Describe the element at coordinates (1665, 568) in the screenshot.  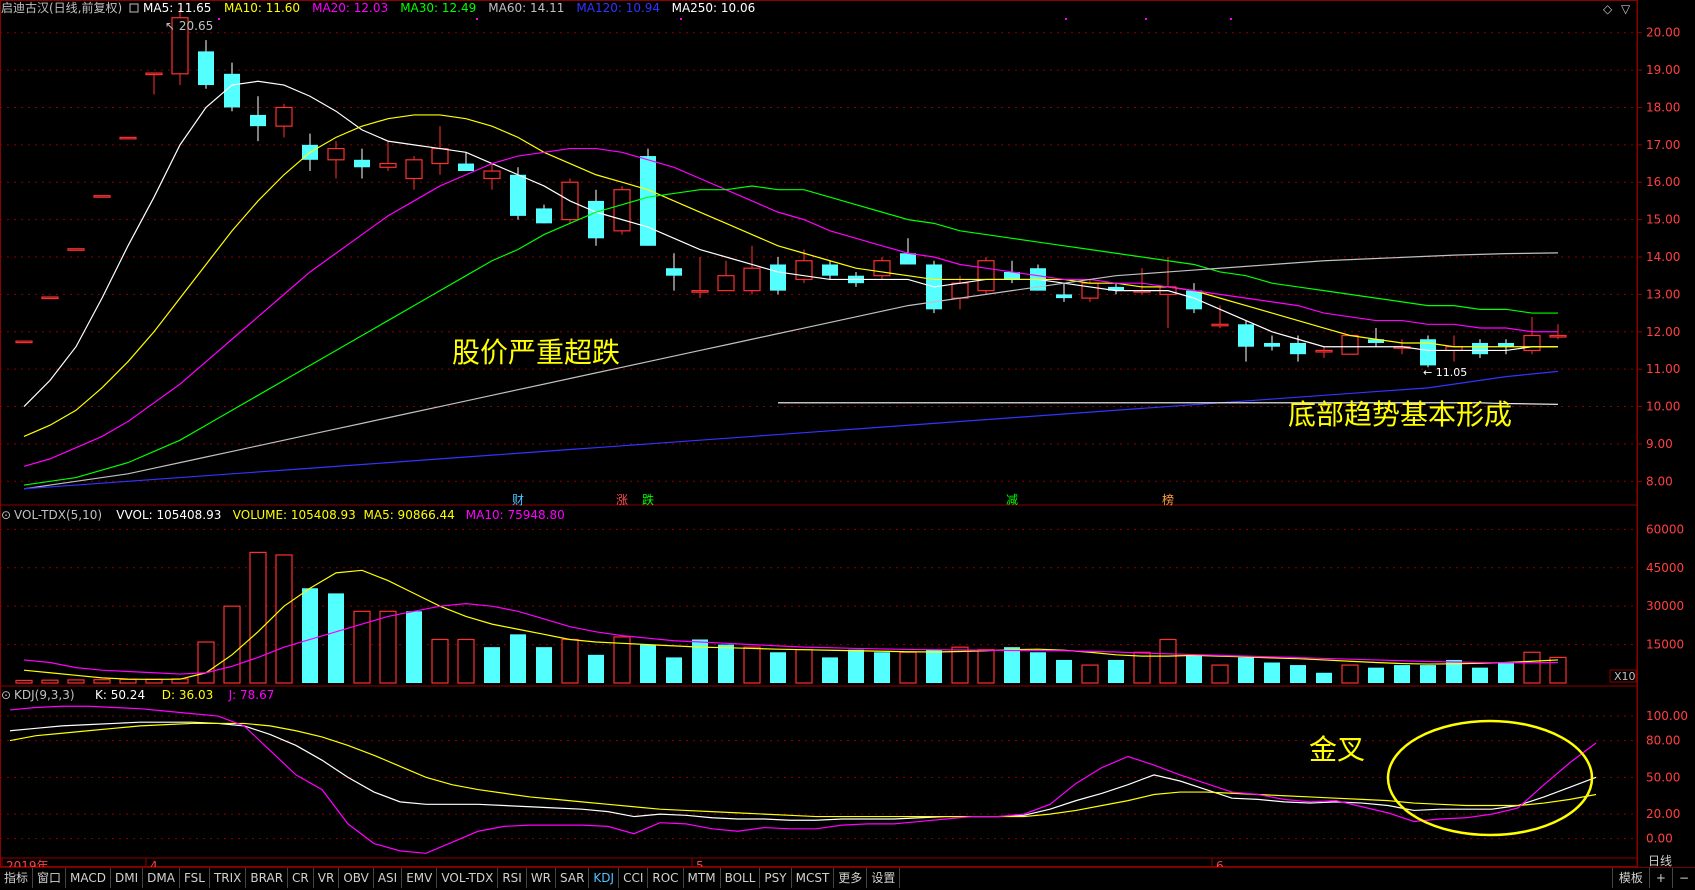
I see `volume-tick-label: 45000` at that location.